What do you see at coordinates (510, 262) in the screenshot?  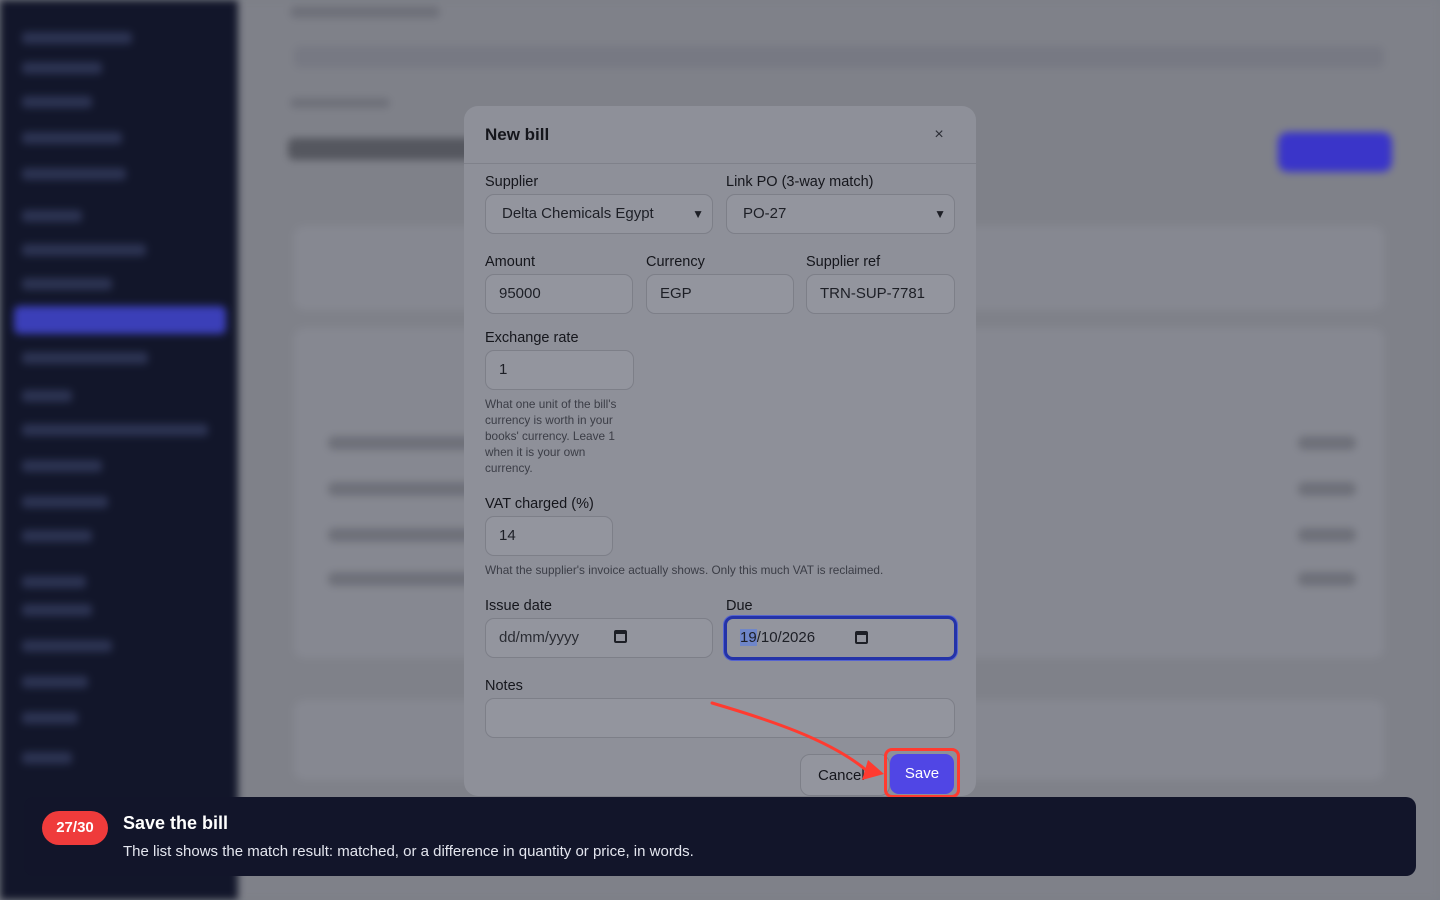 I see `amount-label: Amount` at bounding box center [510, 262].